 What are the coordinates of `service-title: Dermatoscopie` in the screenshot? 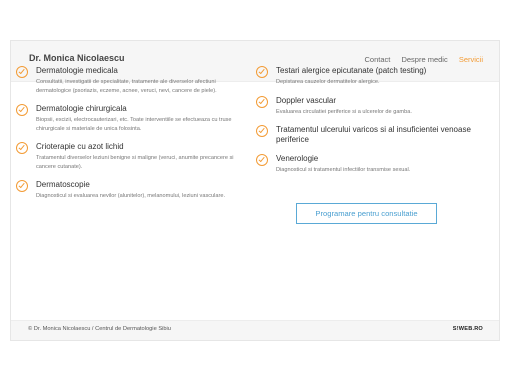 It's located at (63, 184).